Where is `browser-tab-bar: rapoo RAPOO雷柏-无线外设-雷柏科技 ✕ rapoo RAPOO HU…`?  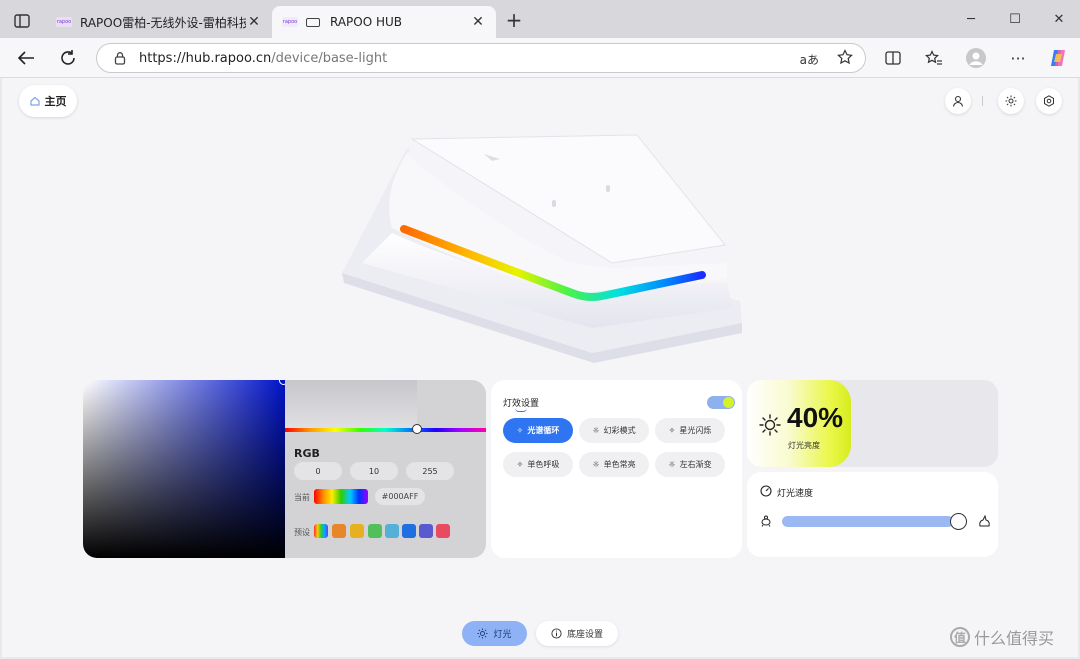 browser-tab-bar: rapoo RAPOO雷柏-无线外设-雷柏科技 ✕ rapoo RAPOO HU… is located at coordinates (540, 20).